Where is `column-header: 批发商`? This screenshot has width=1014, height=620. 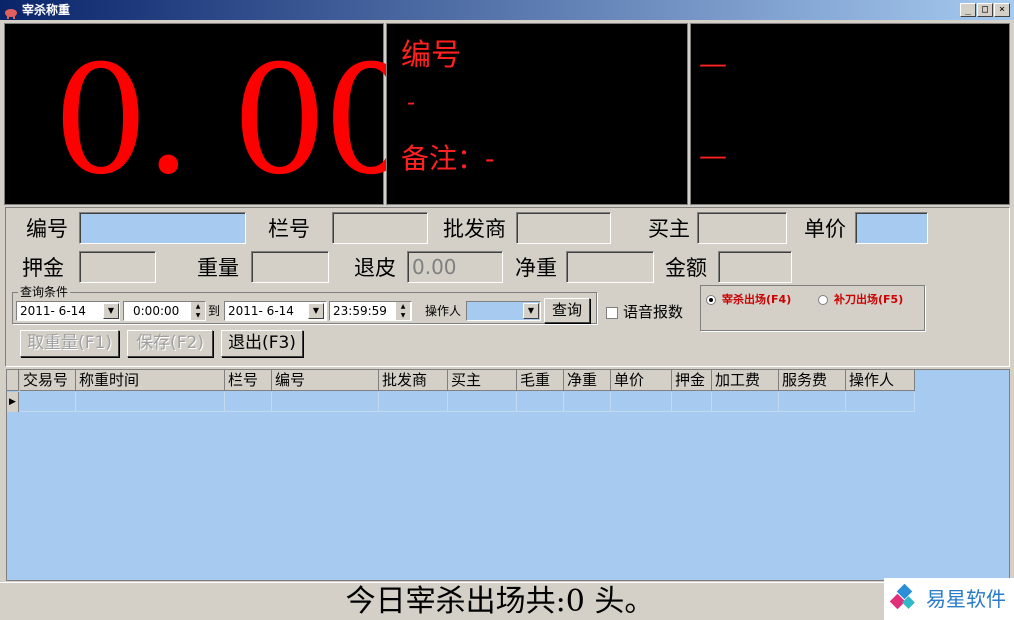 column-header: 批发商 is located at coordinates (413, 380).